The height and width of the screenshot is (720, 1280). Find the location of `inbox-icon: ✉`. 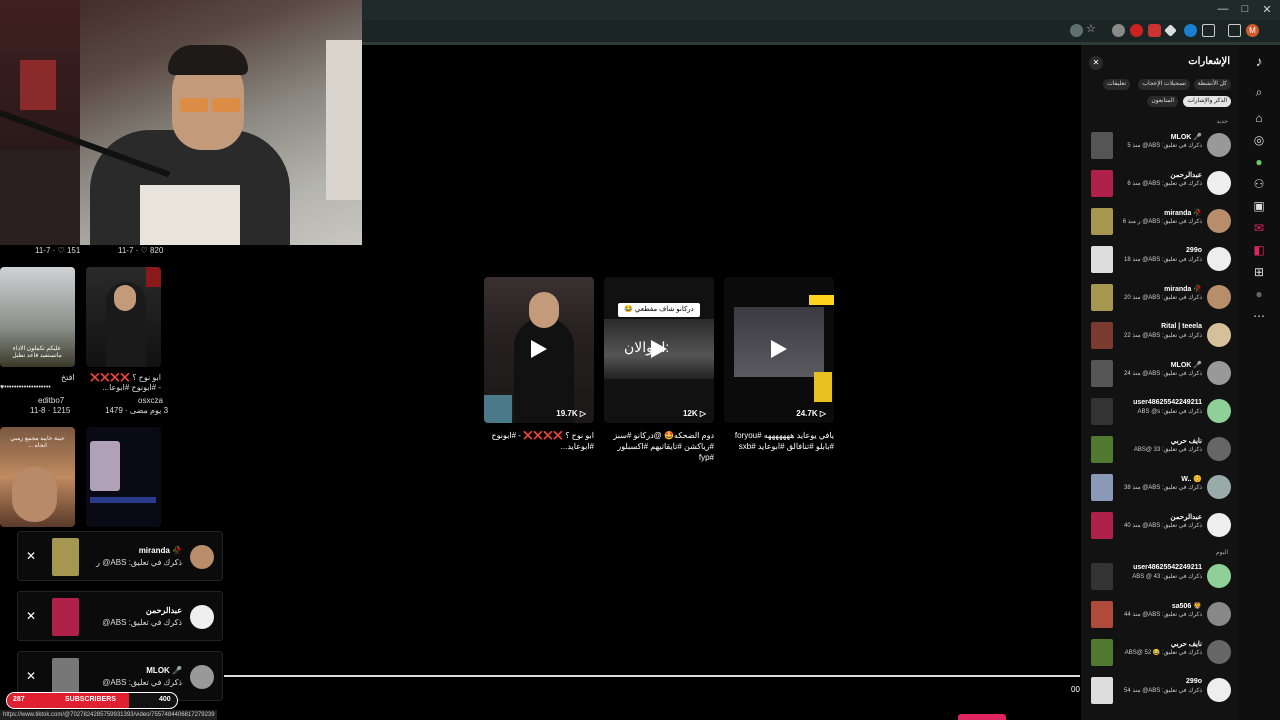

inbox-icon: ✉ is located at coordinates (1259, 229).